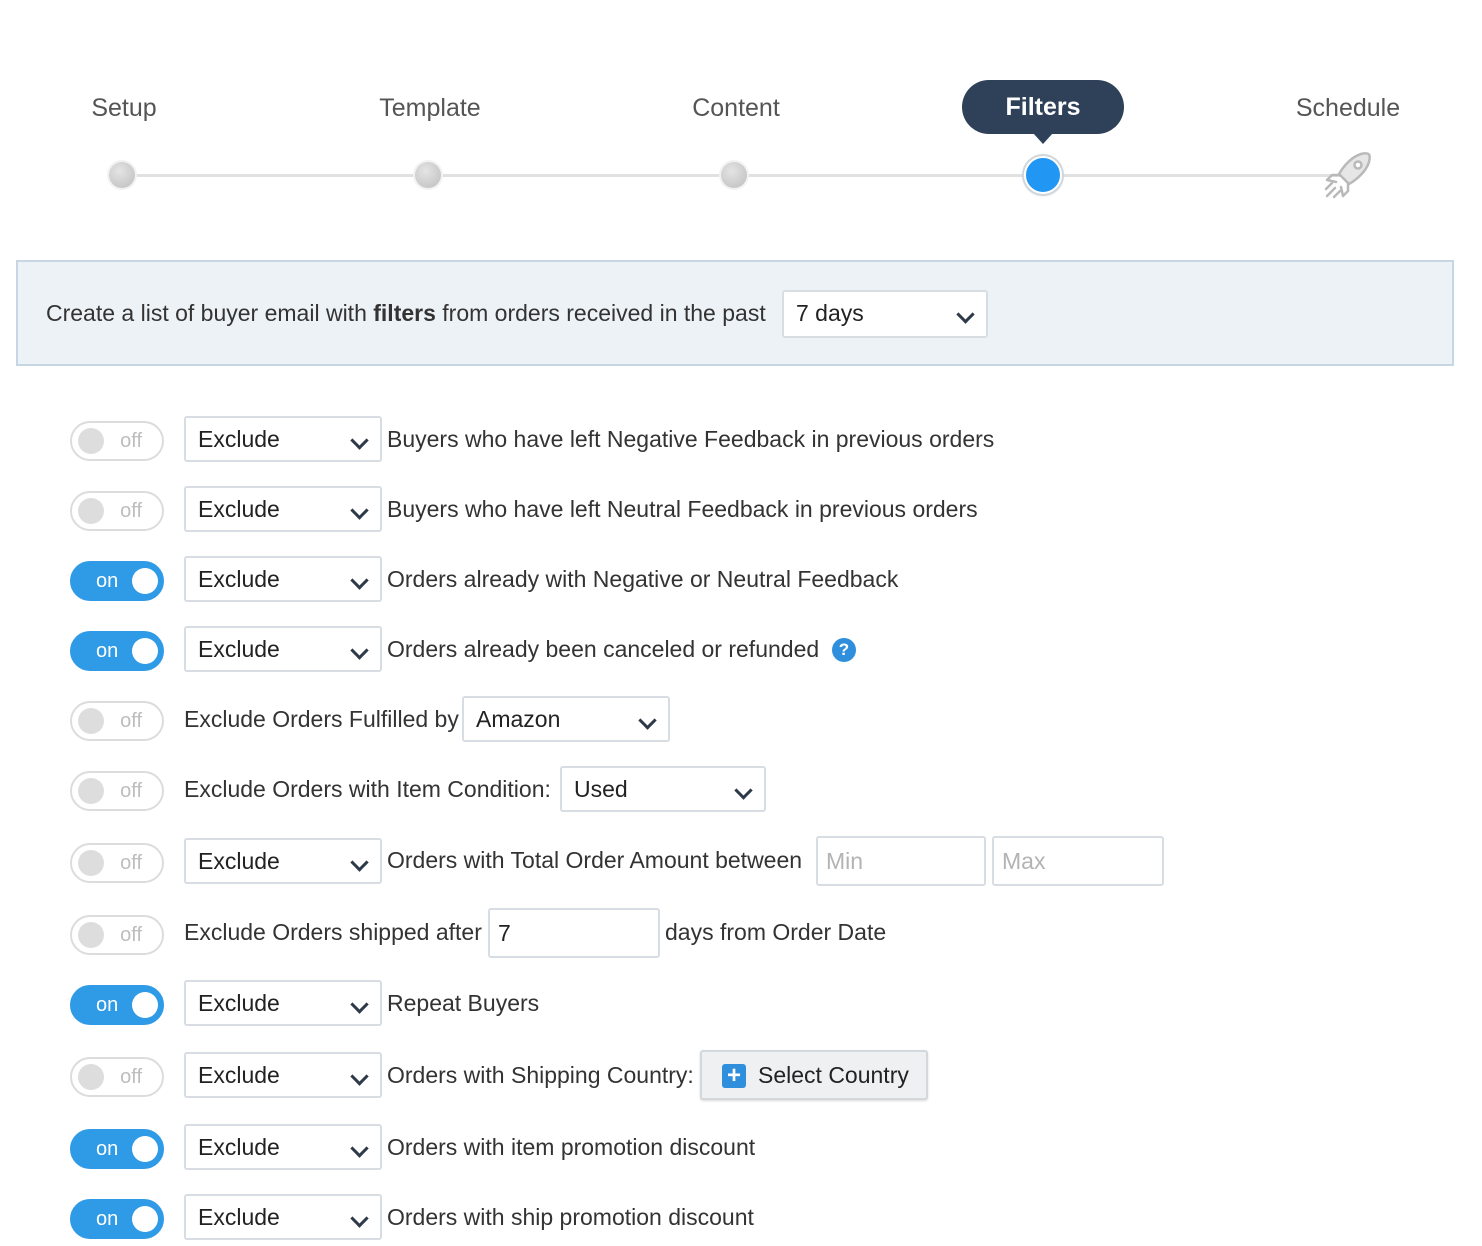 This screenshot has width=1482, height=1246. I want to click on toggle-shipping-country: off, so click(117, 1077).